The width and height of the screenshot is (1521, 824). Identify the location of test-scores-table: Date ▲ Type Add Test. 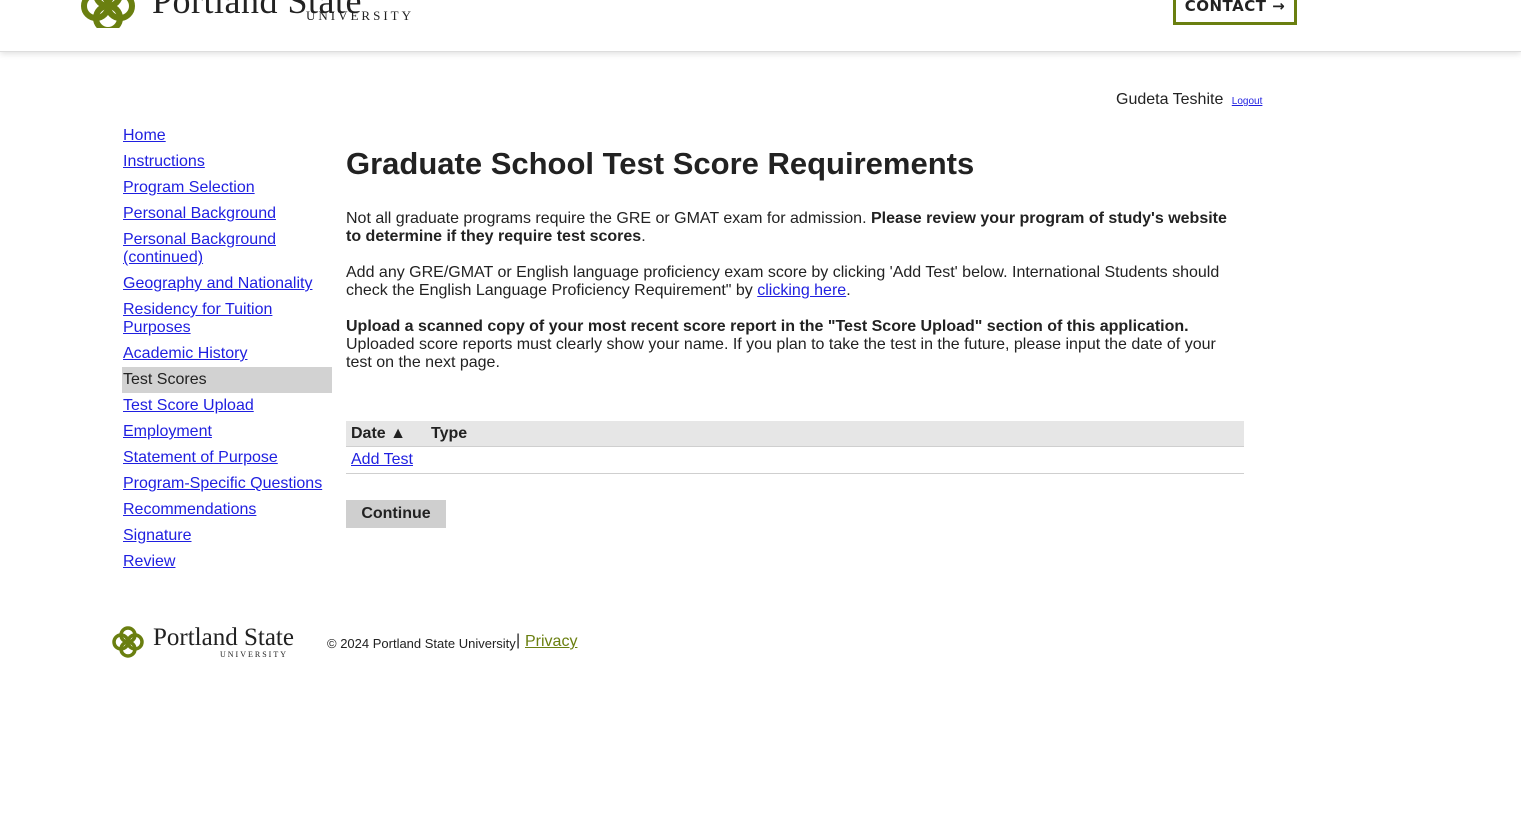
(795, 447).